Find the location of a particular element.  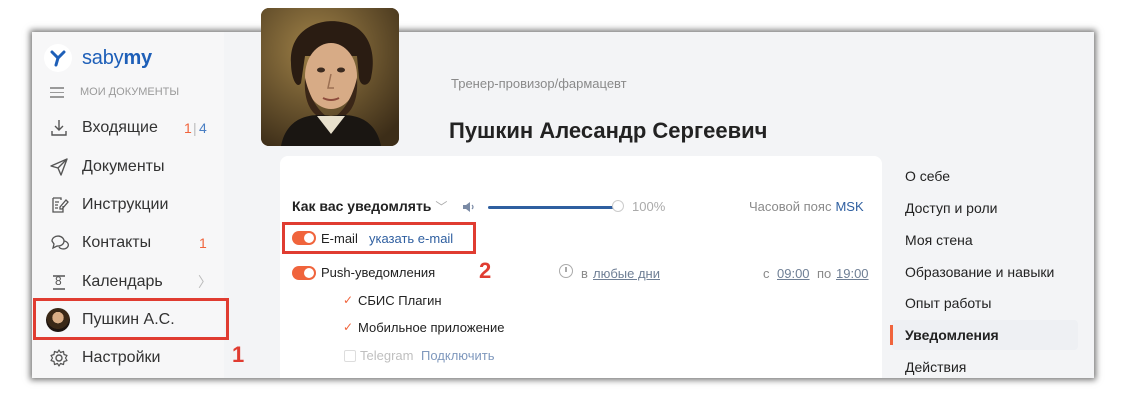

time-from-link: 09:00 is located at coordinates (793, 273).